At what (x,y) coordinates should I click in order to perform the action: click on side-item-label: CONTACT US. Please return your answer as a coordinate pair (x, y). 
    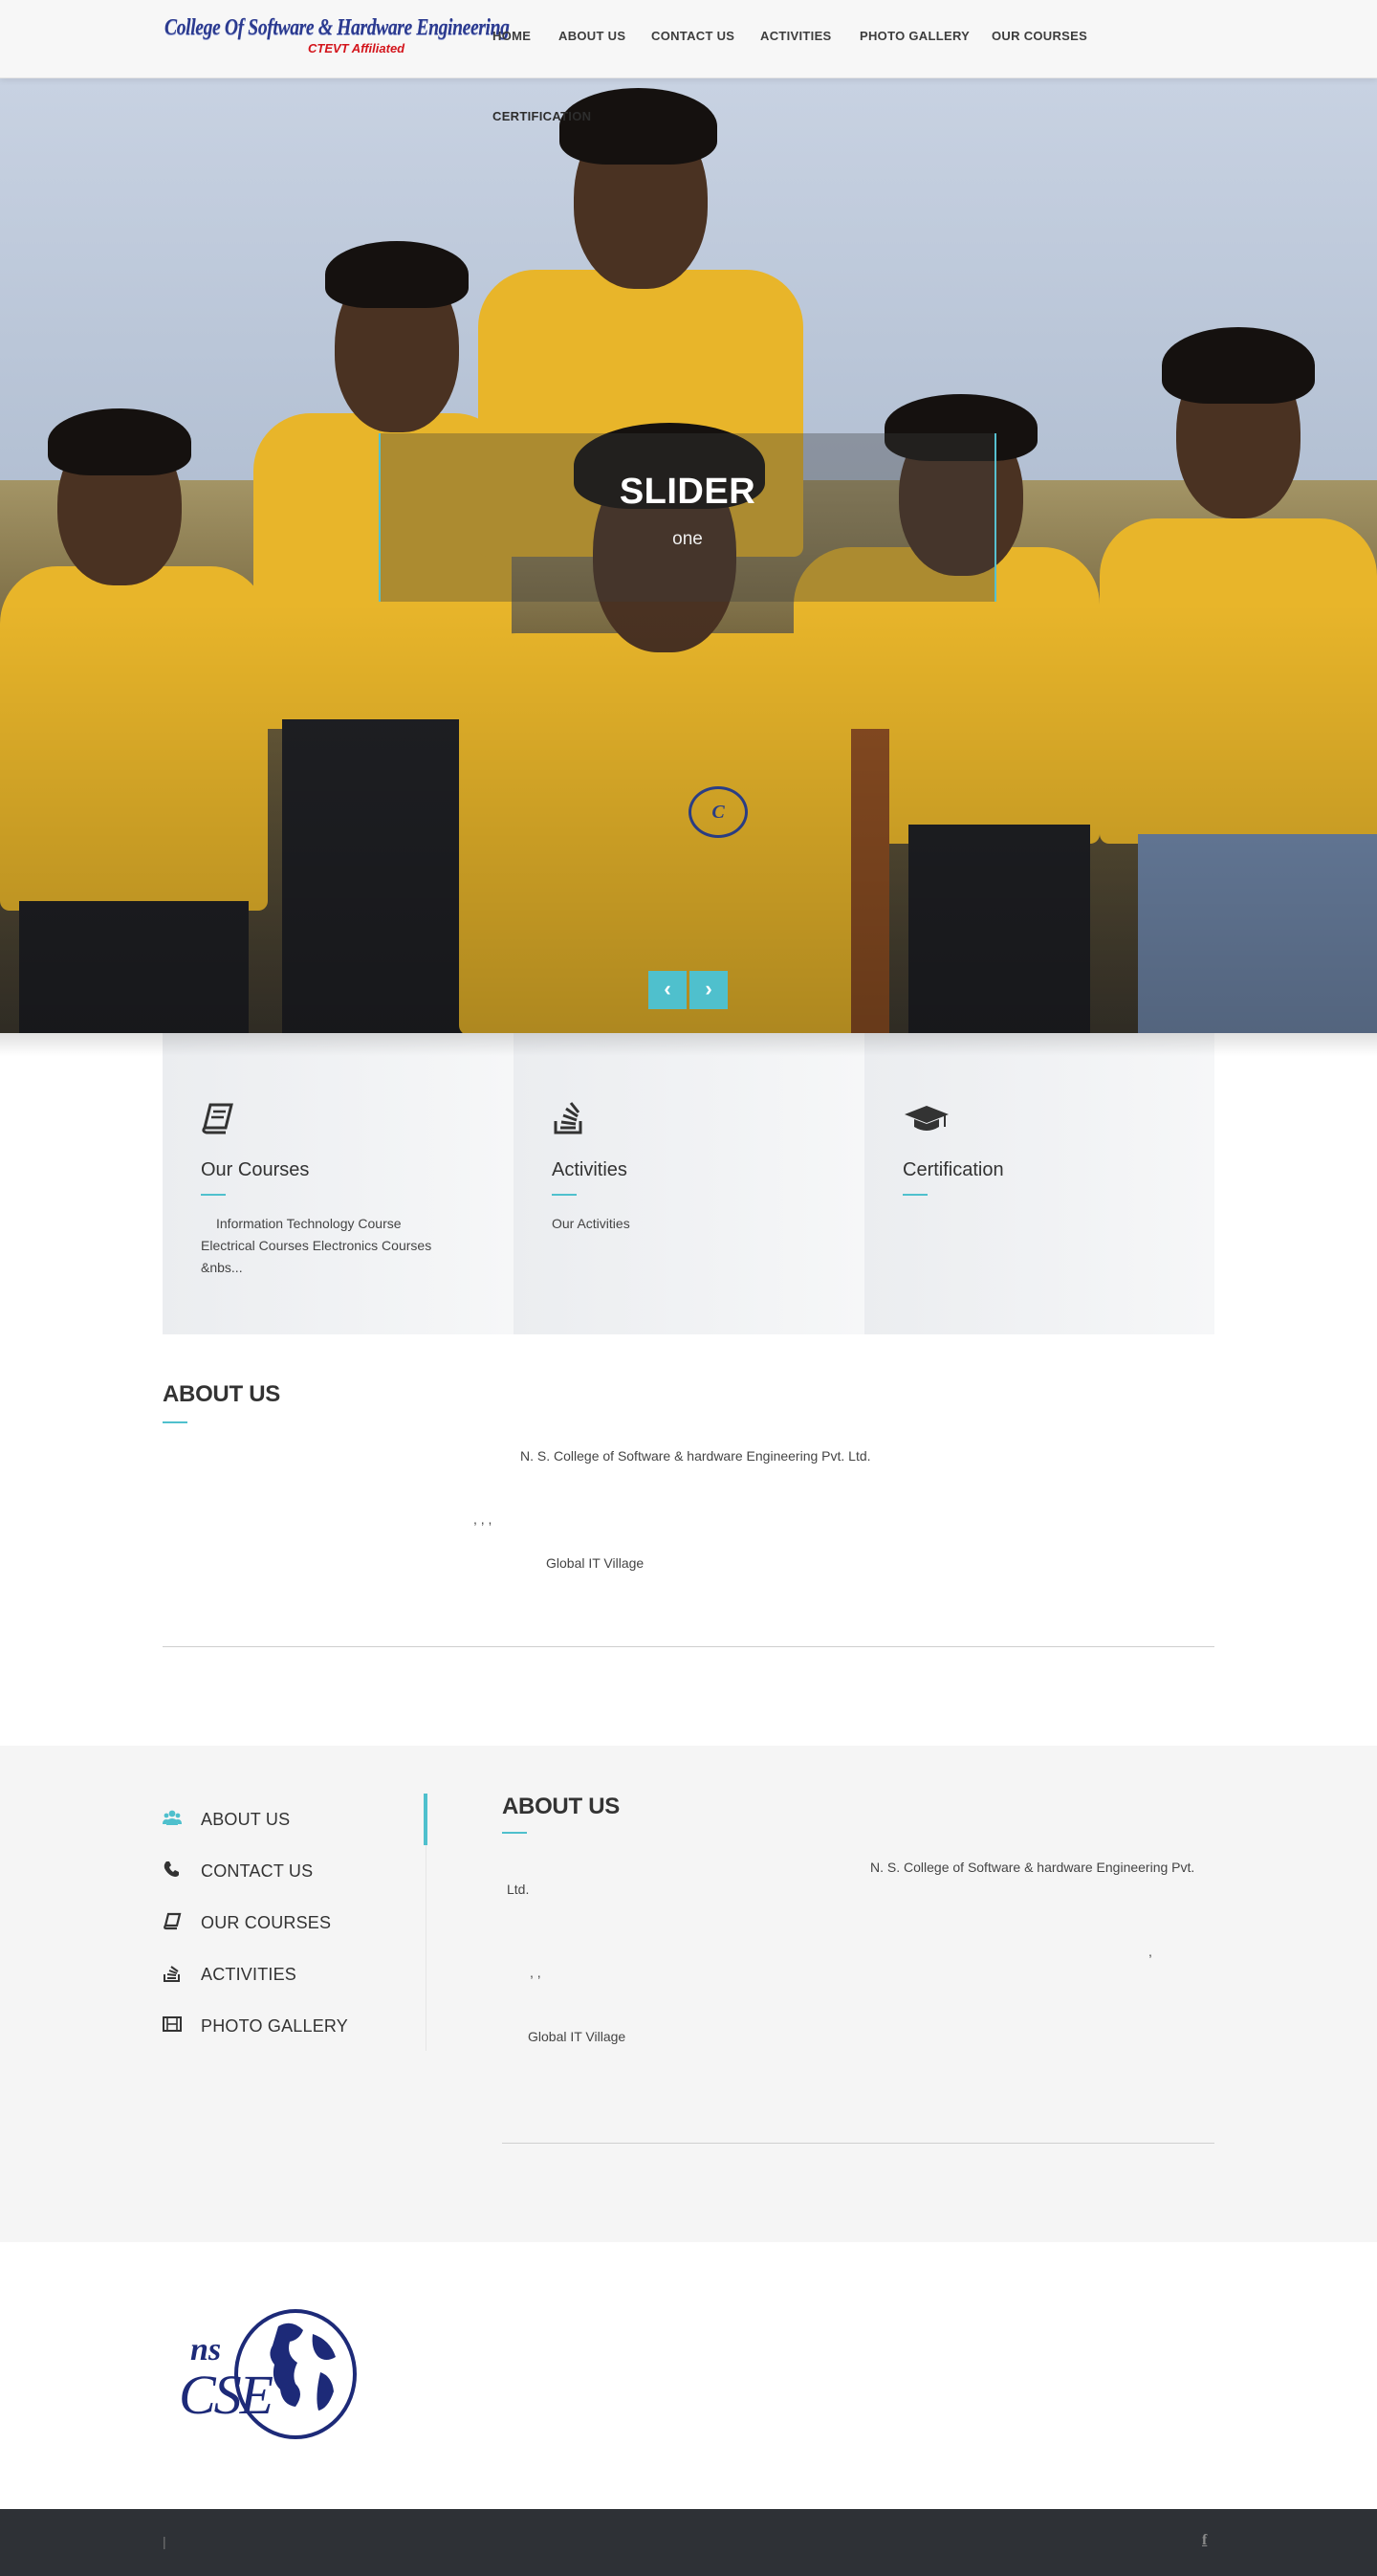
    Looking at the image, I should click on (257, 1871).